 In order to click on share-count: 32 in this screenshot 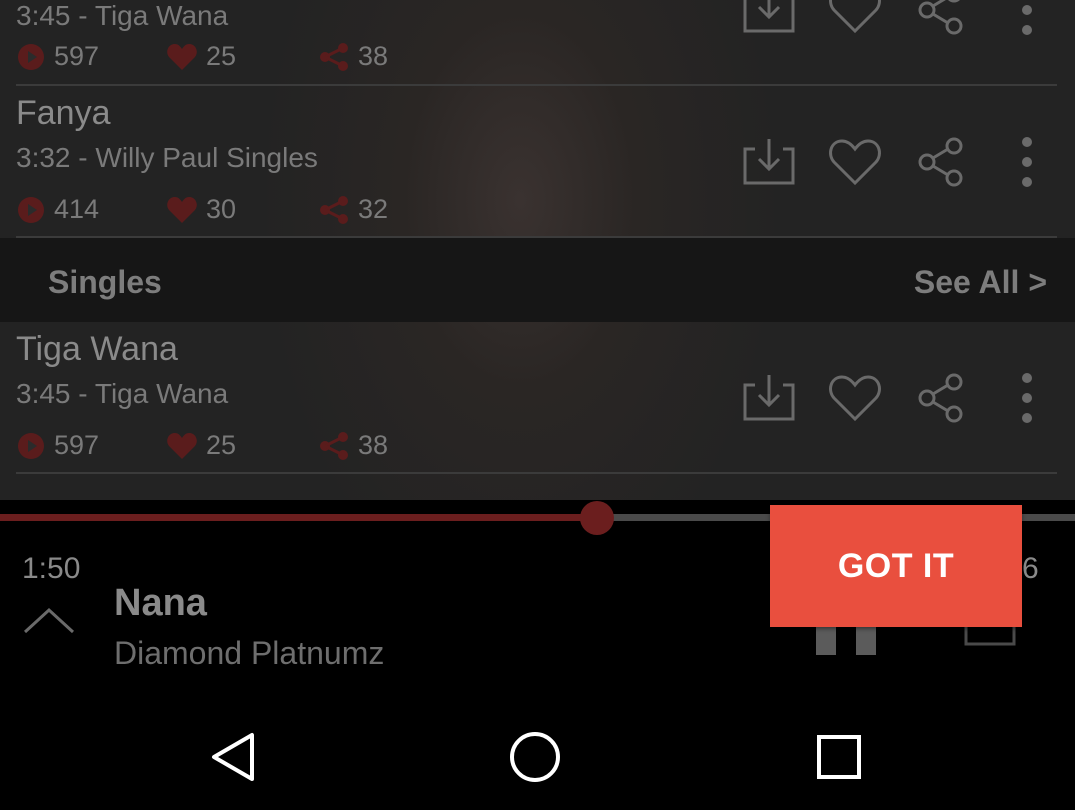, I will do `click(353, 209)`.